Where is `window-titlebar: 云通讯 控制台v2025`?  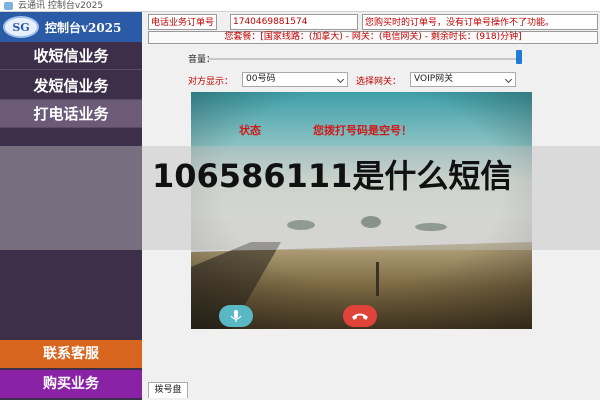 window-titlebar: 云通讯 控制台v2025 is located at coordinates (300, 6).